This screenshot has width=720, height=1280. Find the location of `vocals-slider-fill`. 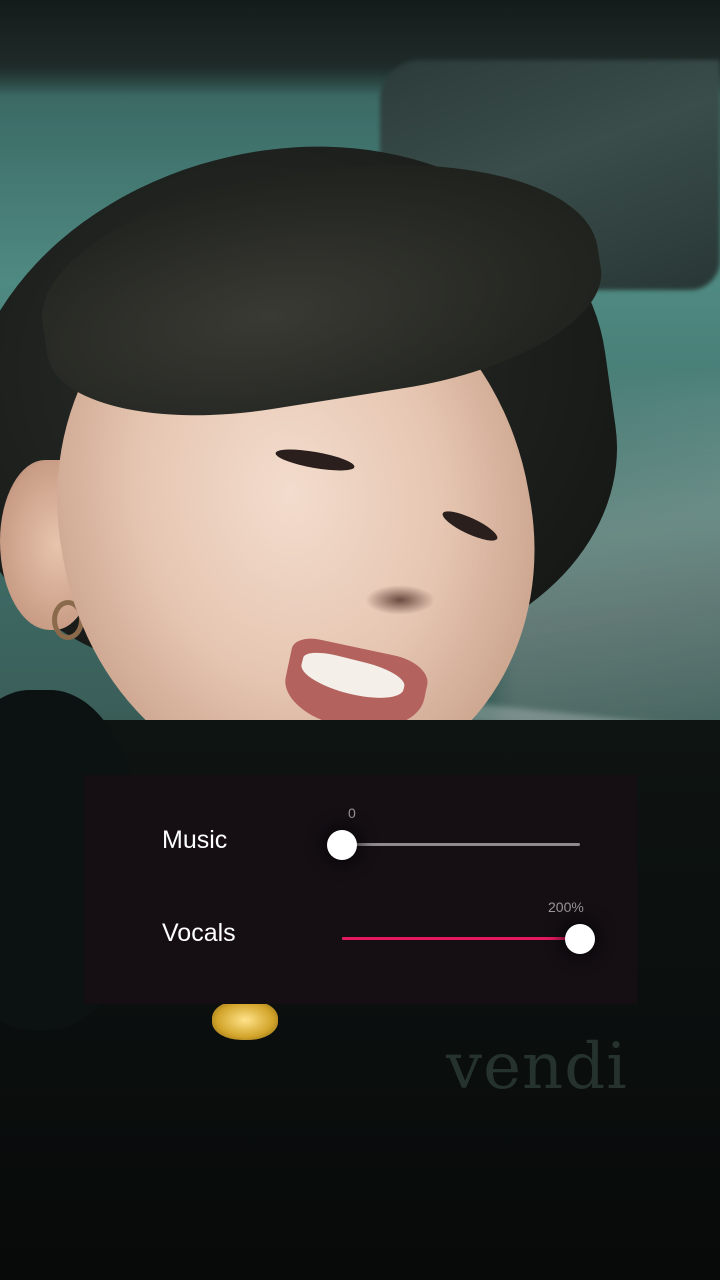

vocals-slider-fill is located at coordinates (461, 938).